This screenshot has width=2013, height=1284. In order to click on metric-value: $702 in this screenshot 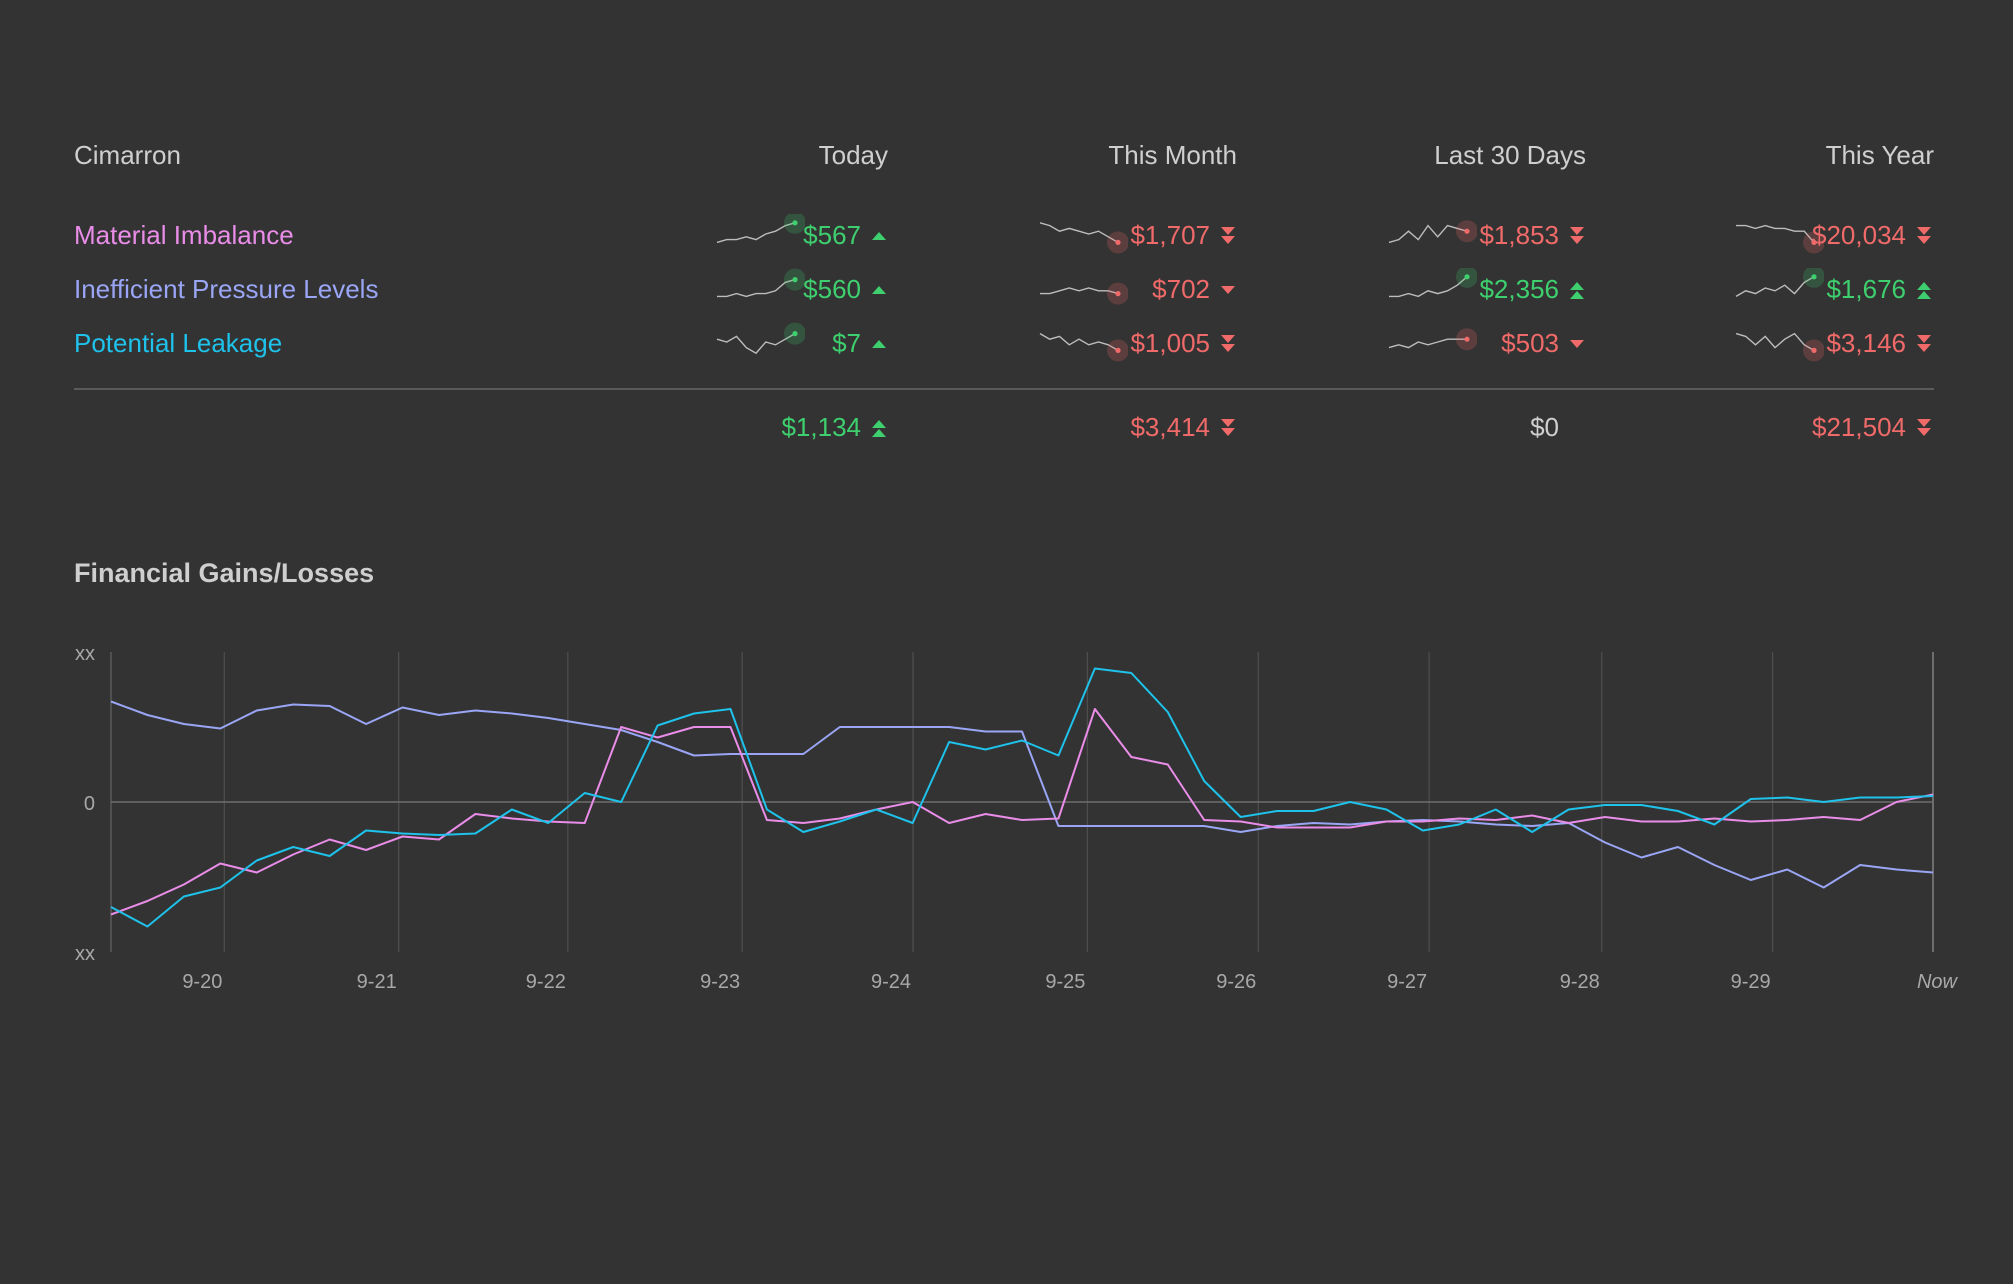, I will do `click(1181, 289)`.